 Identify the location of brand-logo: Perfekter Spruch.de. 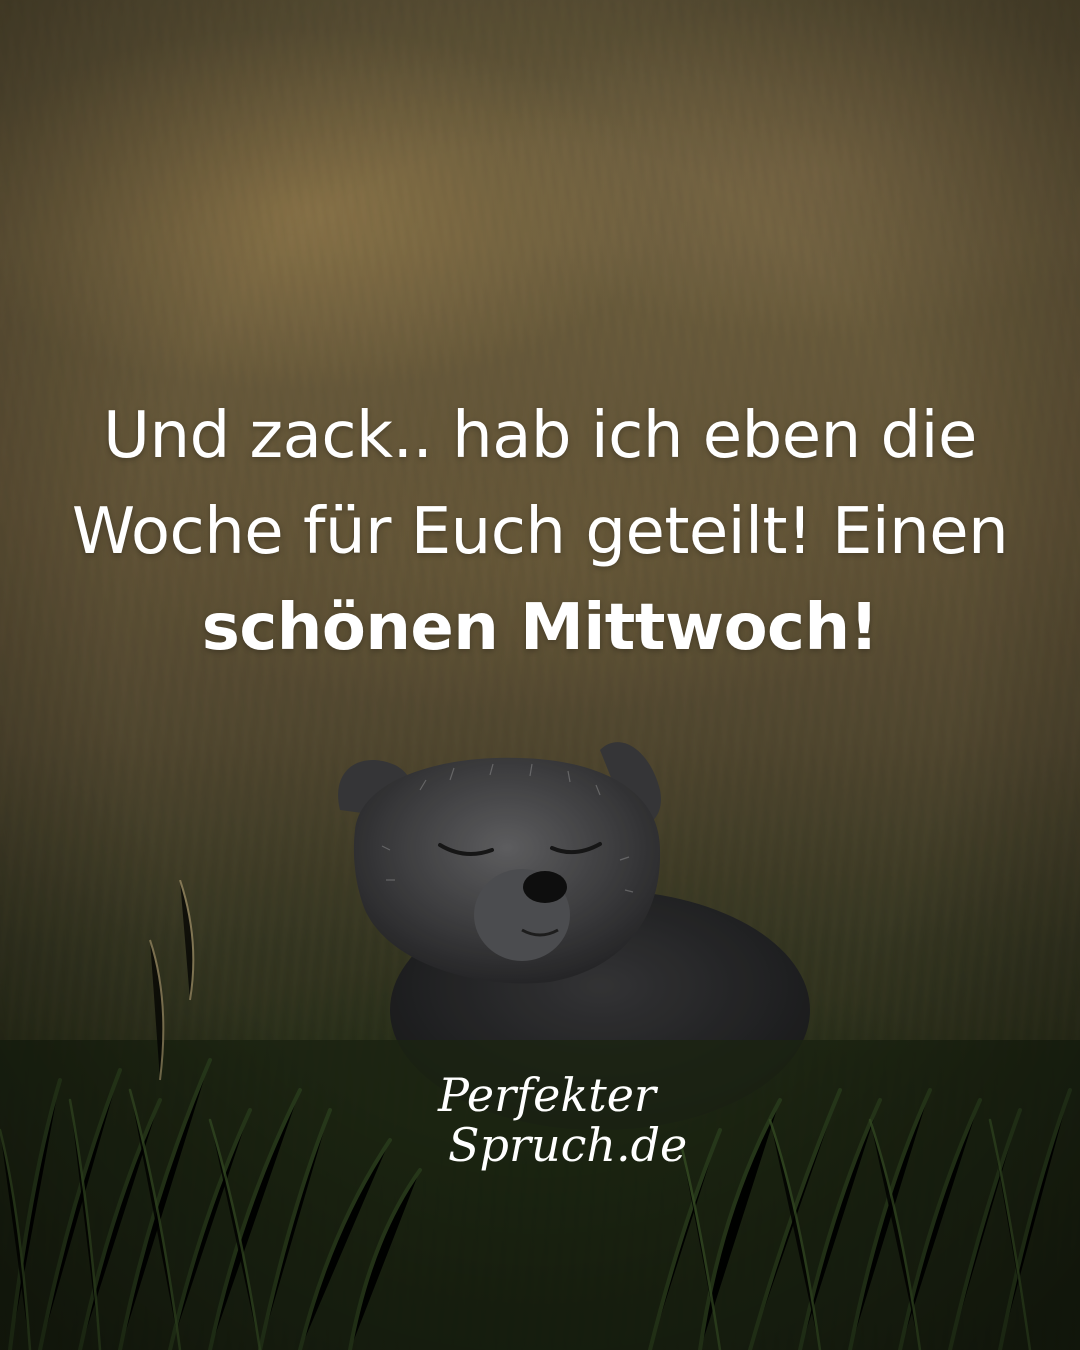
(554, 1120).